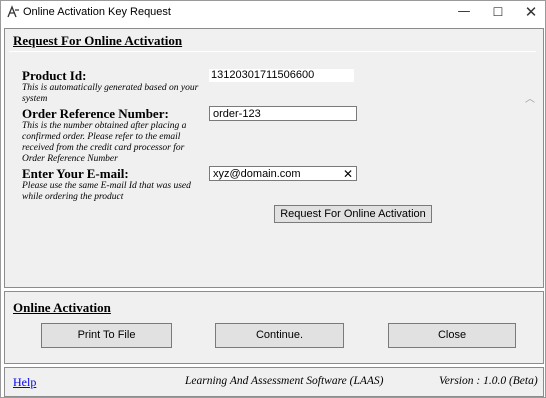 The width and height of the screenshot is (546, 398). Describe the element at coordinates (284, 381) in the screenshot. I see `product-name: Learning And Assessment Software (LAAS)` at that location.